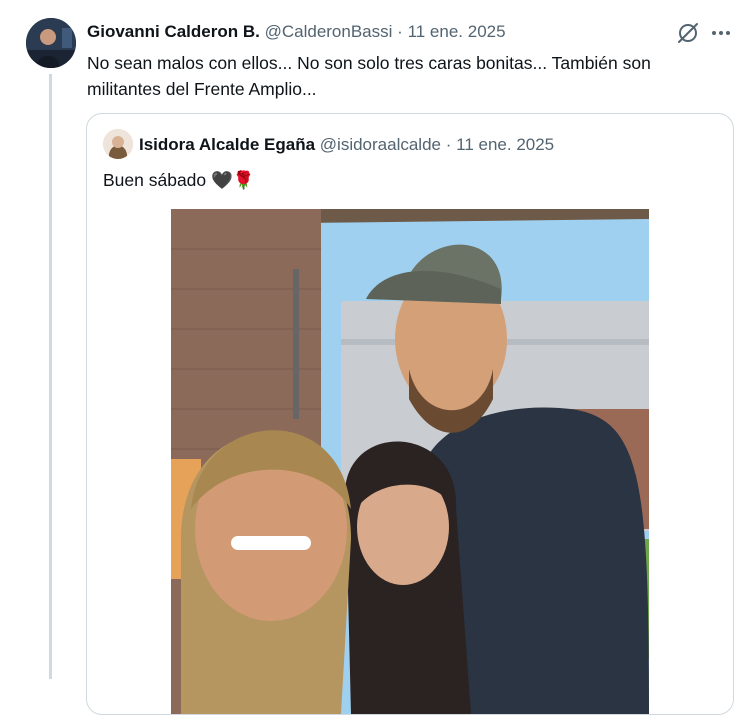  What do you see at coordinates (173, 31) in the screenshot?
I see `author-name: Giovanni Calderon B.` at bounding box center [173, 31].